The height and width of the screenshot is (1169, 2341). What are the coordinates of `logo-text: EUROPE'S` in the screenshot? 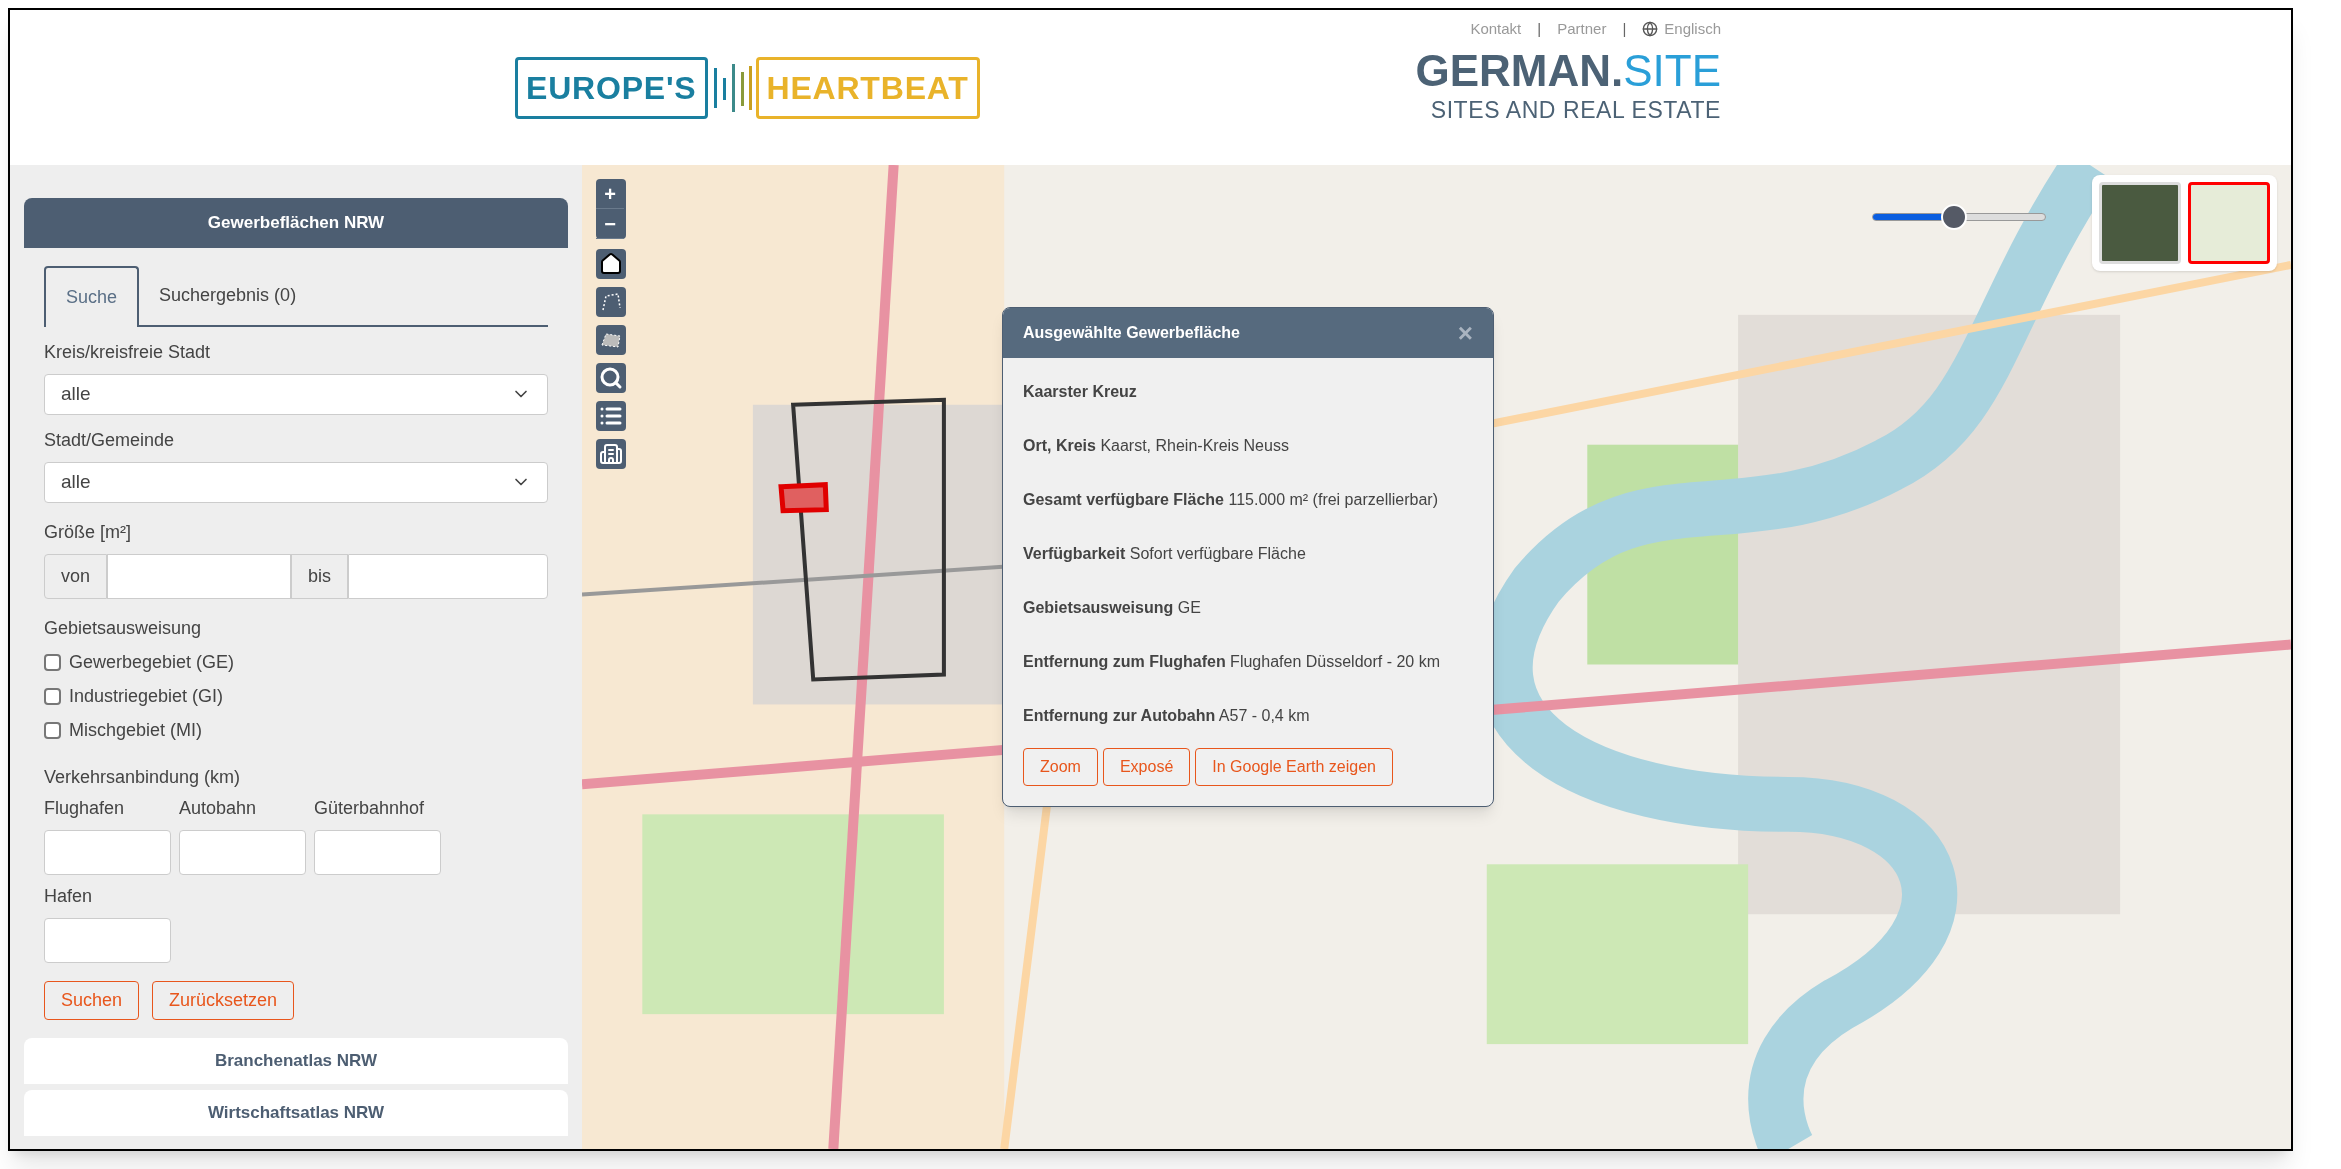 It's located at (611, 87).